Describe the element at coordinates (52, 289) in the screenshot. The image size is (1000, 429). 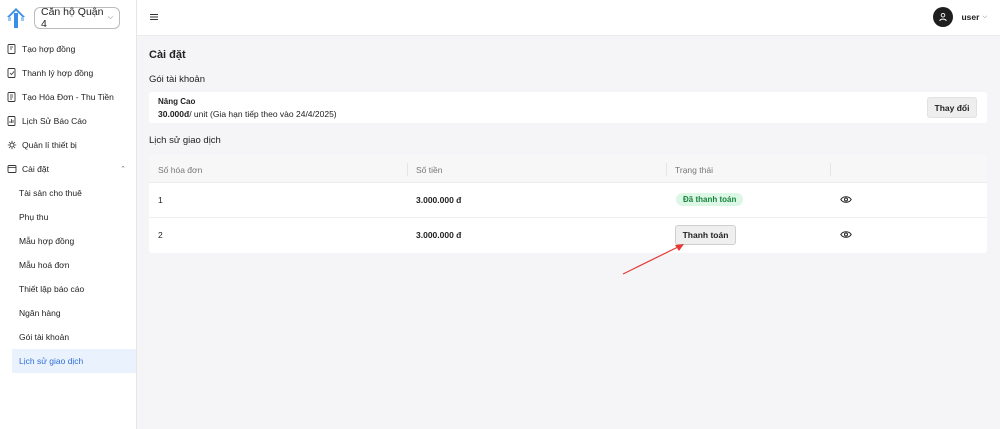
I see `sidebar-item-label: Thiết lập báo cáo` at that location.